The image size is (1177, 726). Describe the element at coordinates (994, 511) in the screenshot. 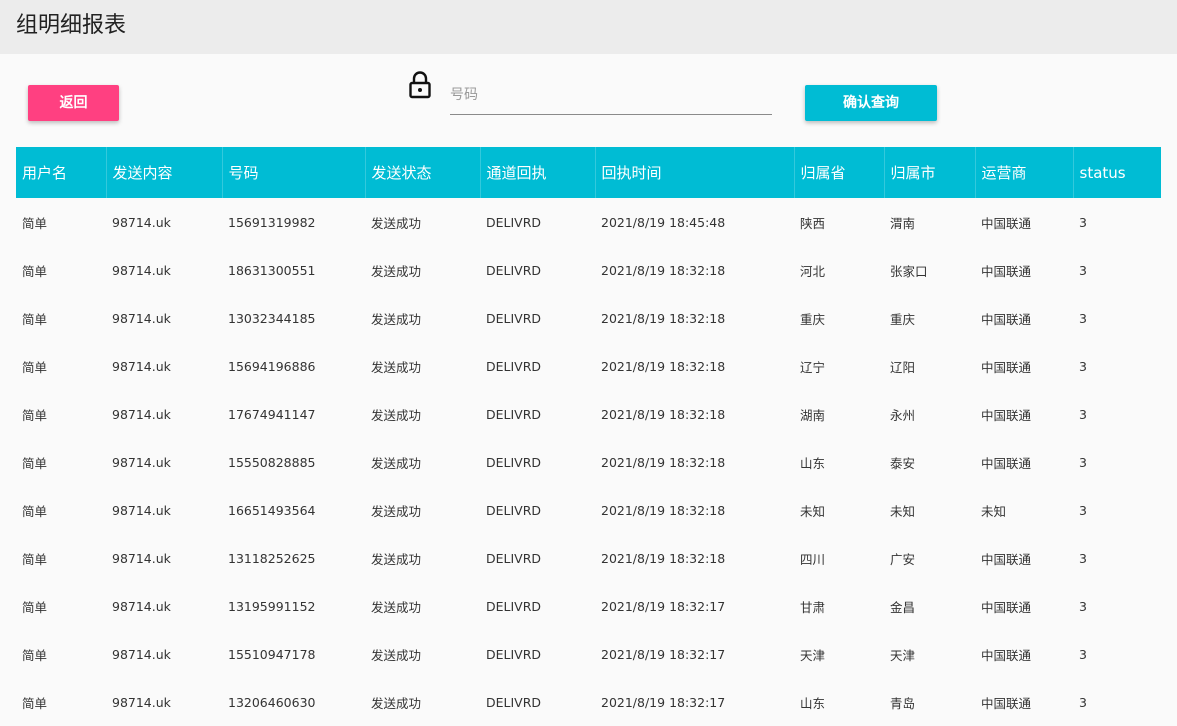

I see `column-carrier-cell: 未知` at that location.